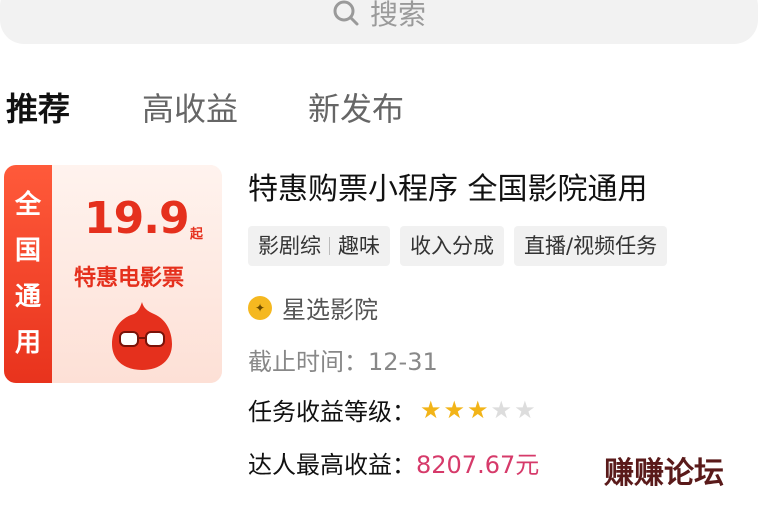  I want to click on income-level-label: 任务收益等级：, so click(332, 412).